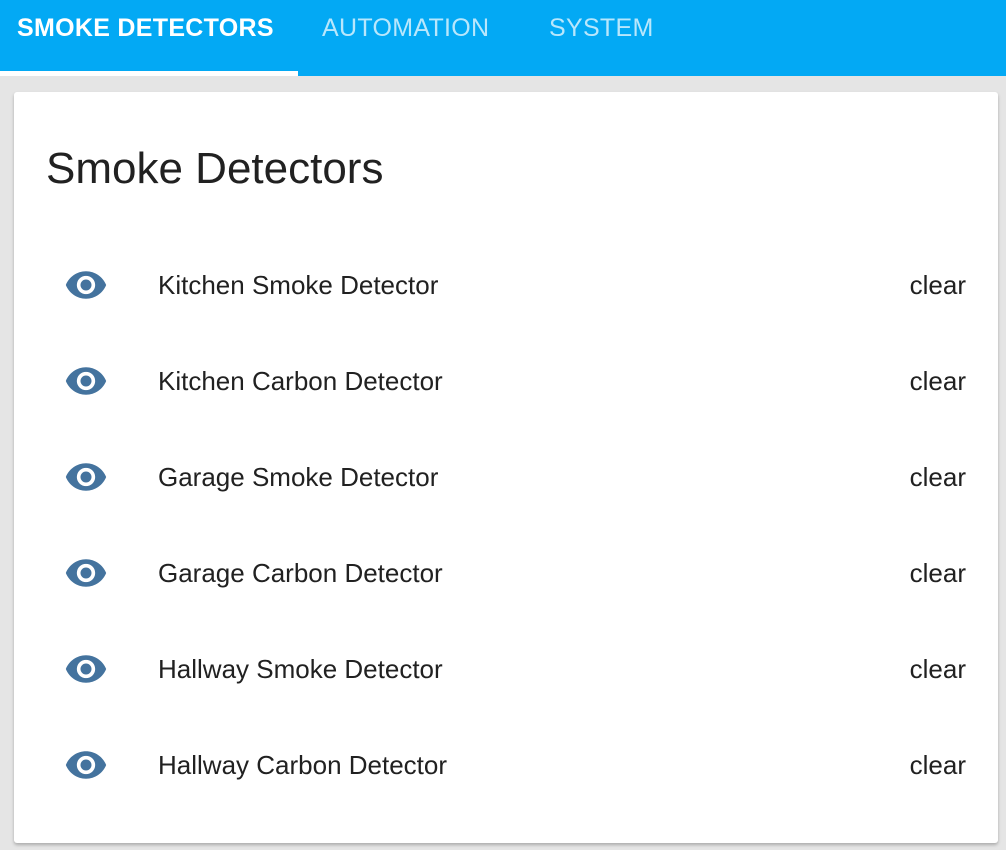 This screenshot has width=1006, height=850. What do you see at coordinates (300, 381) in the screenshot?
I see `entity-name: Kitchen Carbon Detector` at bounding box center [300, 381].